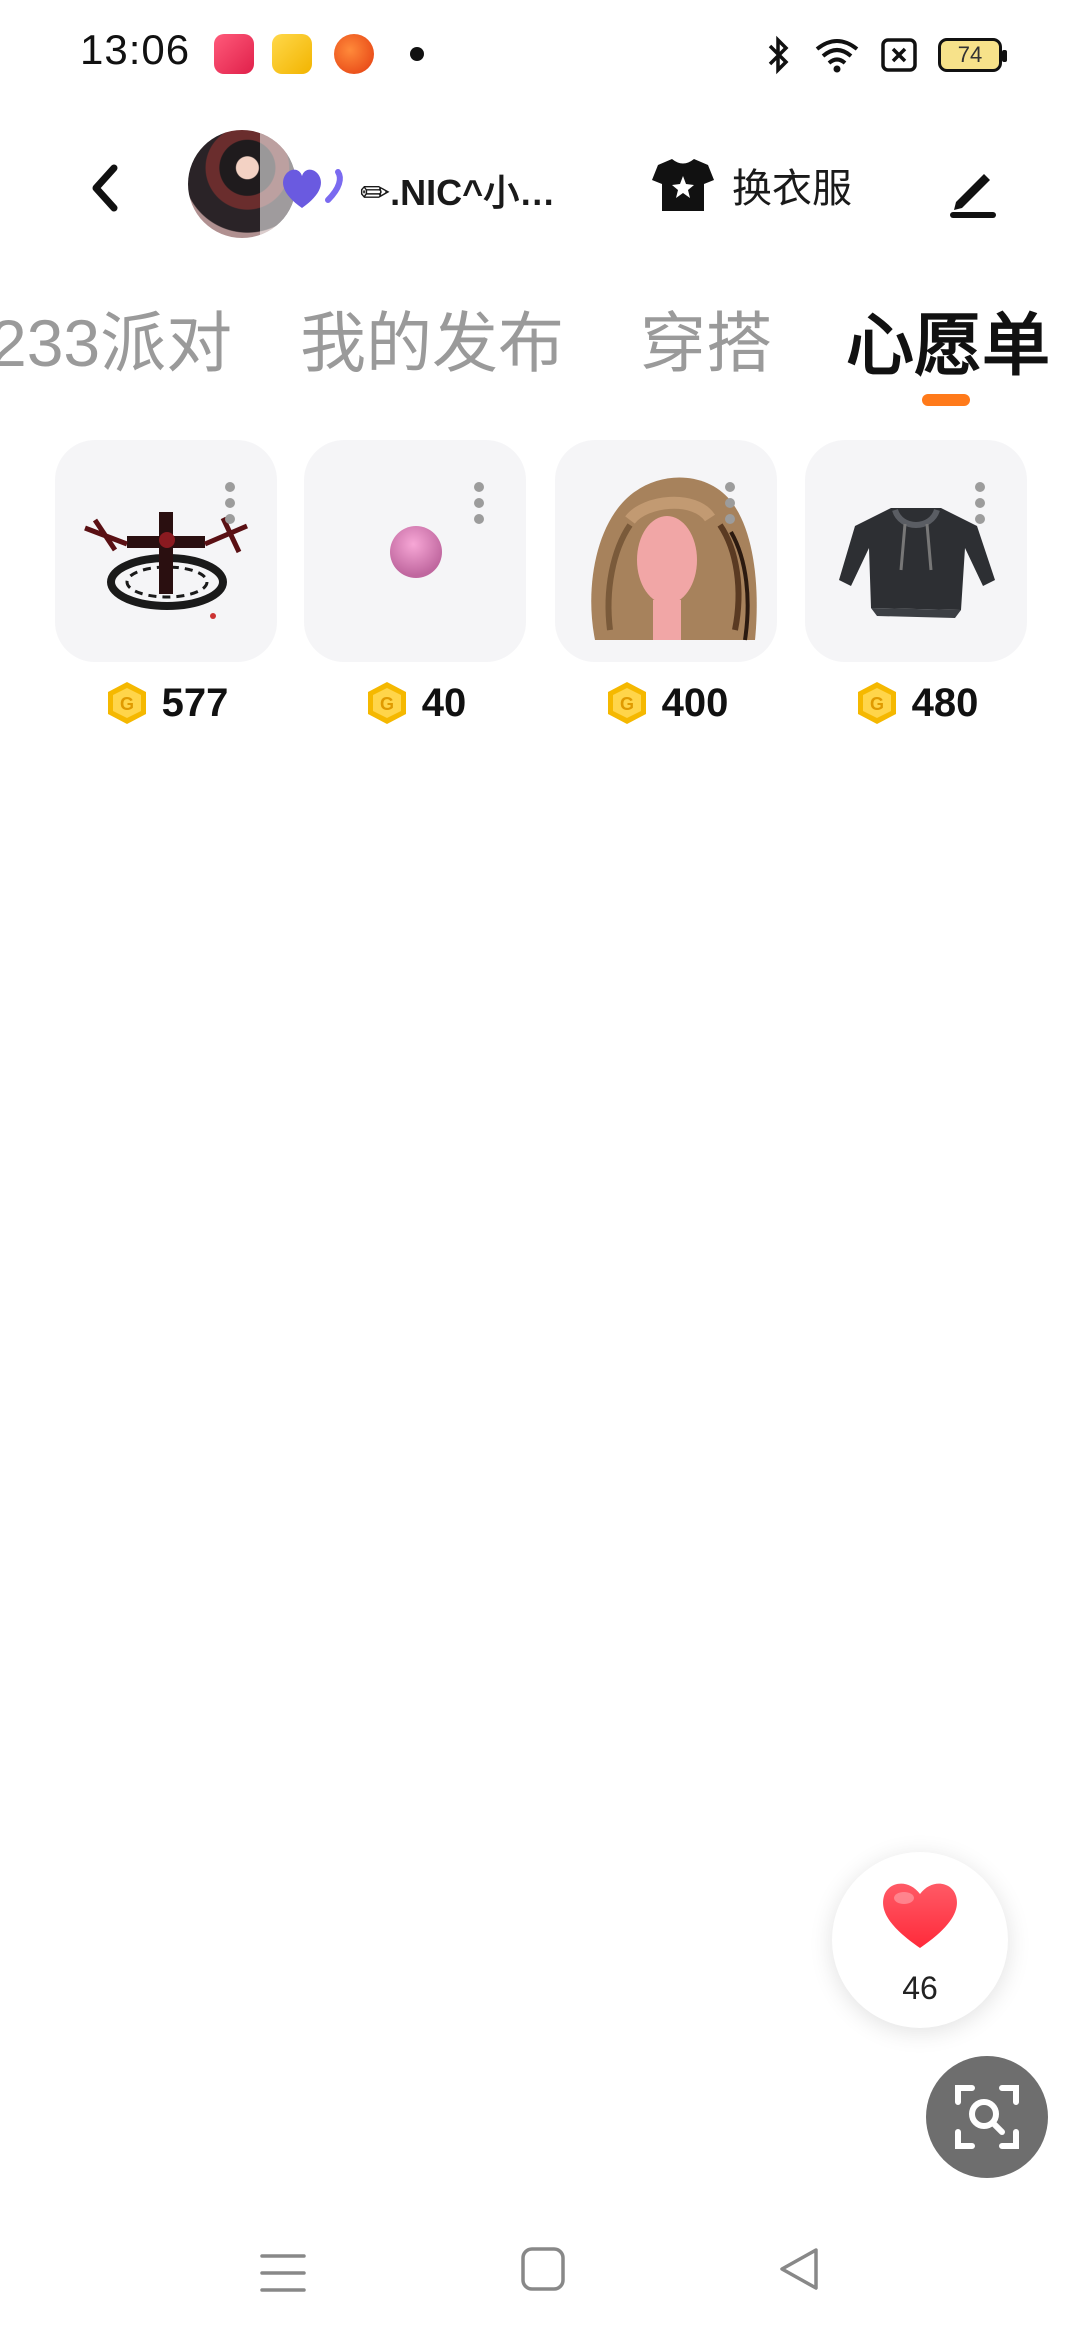 The height and width of the screenshot is (2340, 1080). I want to click on edit-icon, so click(973, 196).